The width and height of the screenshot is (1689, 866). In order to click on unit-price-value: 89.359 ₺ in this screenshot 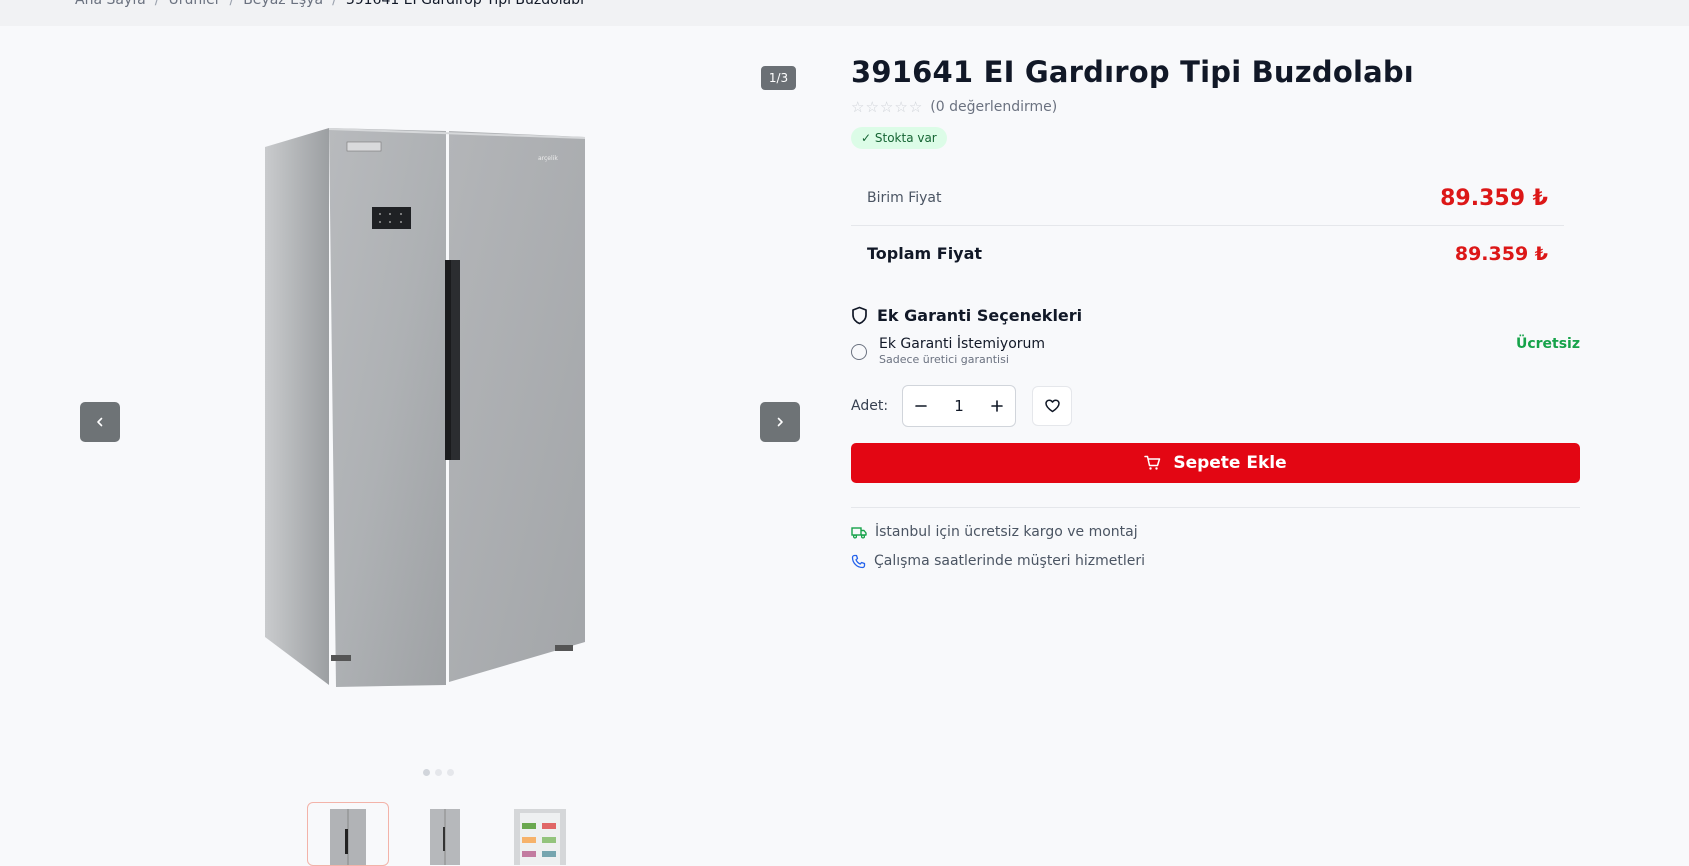, I will do `click(1494, 198)`.